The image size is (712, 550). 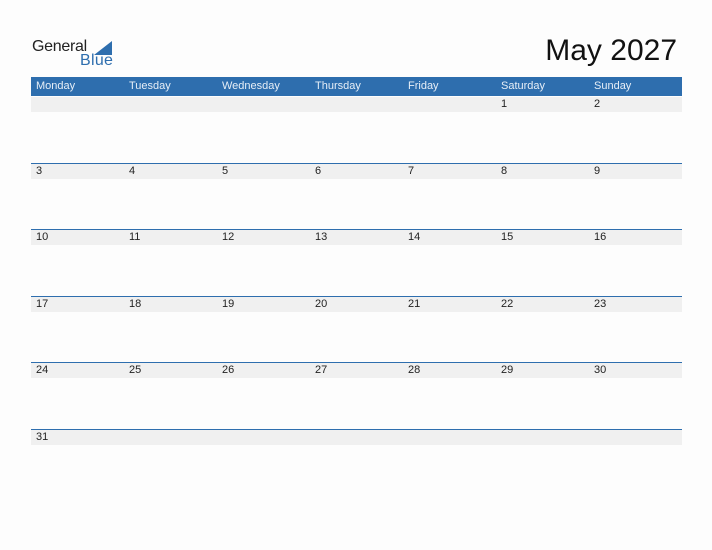 What do you see at coordinates (414, 304) in the screenshot?
I see `day-cell: 21` at bounding box center [414, 304].